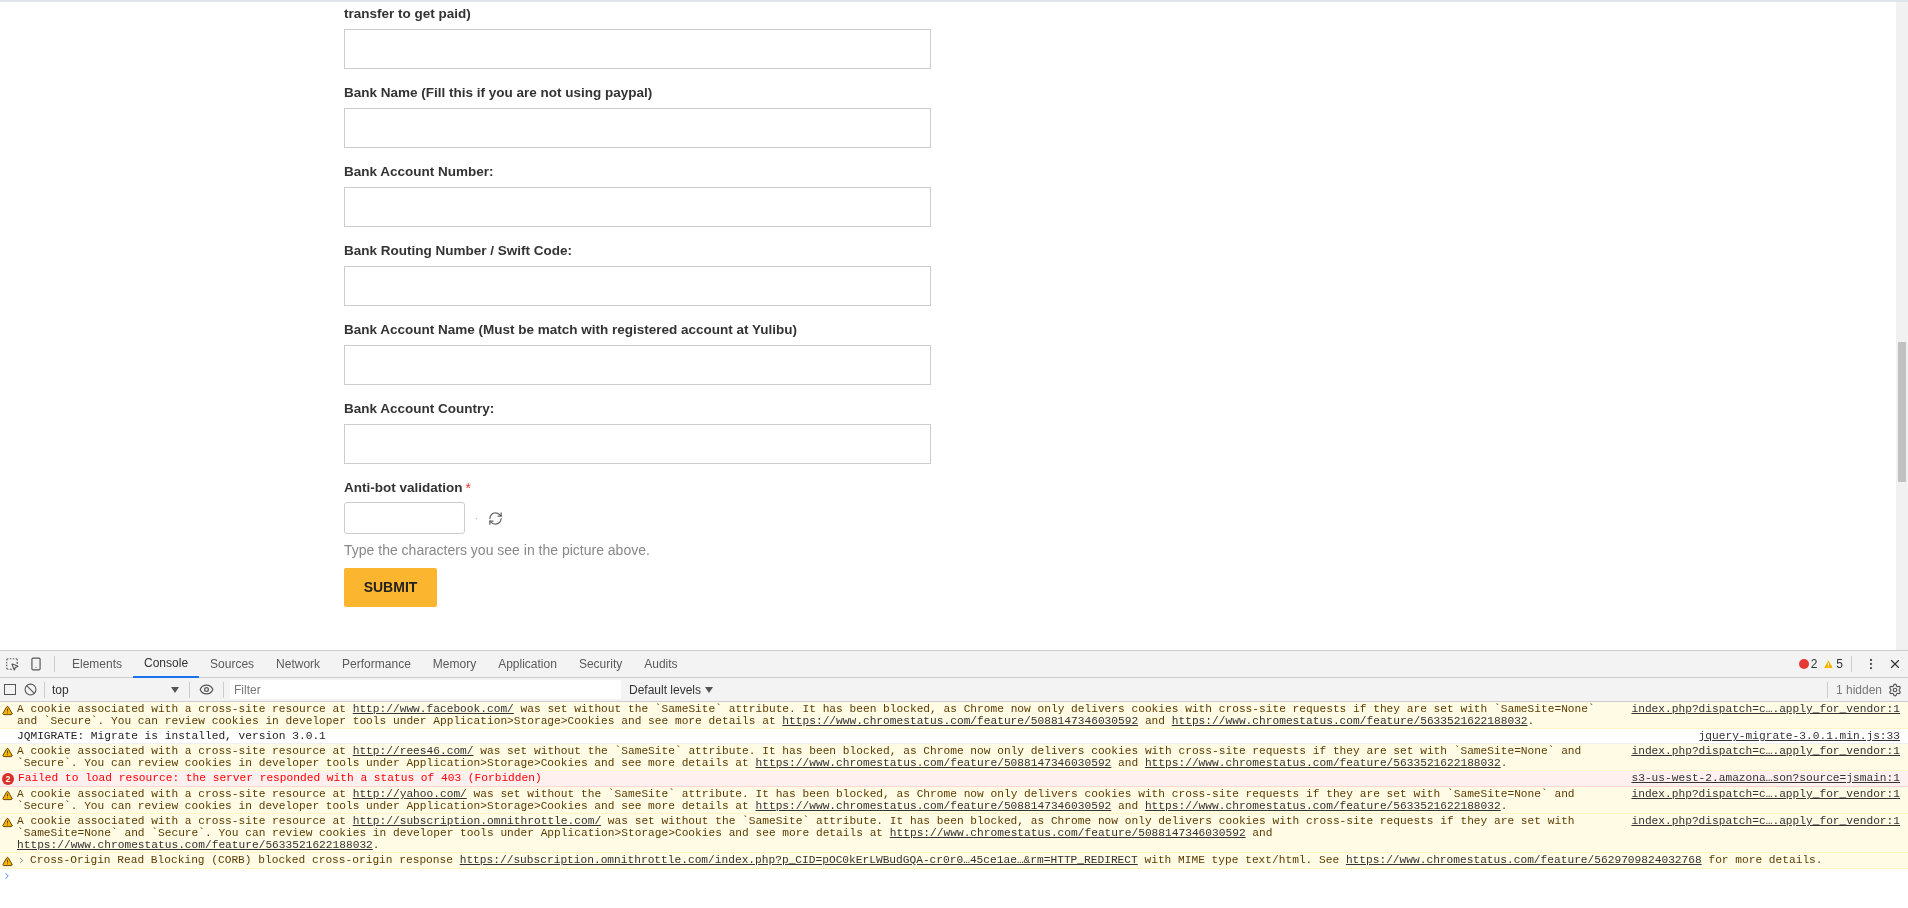 This screenshot has width=1908, height=908. Describe the element at coordinates (499, 93) in the screenshot. I see `field-label: Bank Name (Fill this if you are not using paypal)` at that location.